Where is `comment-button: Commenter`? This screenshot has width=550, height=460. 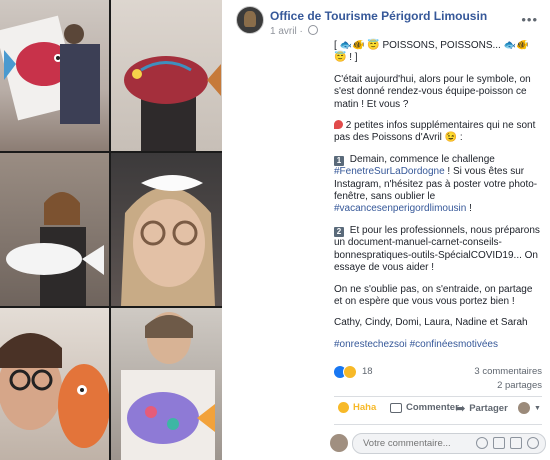 comment-button: Commenter is located at coordinates (424, 407).